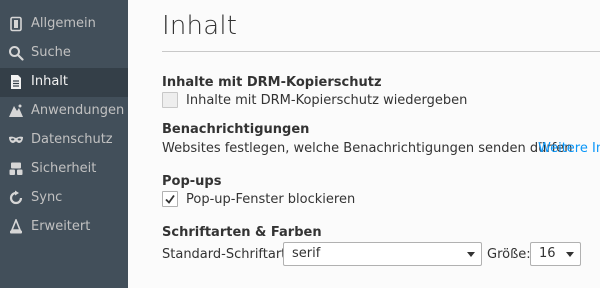  Describe the element at coordinates (16, 198) in the screenshot. I see `sync-icon` at that location.